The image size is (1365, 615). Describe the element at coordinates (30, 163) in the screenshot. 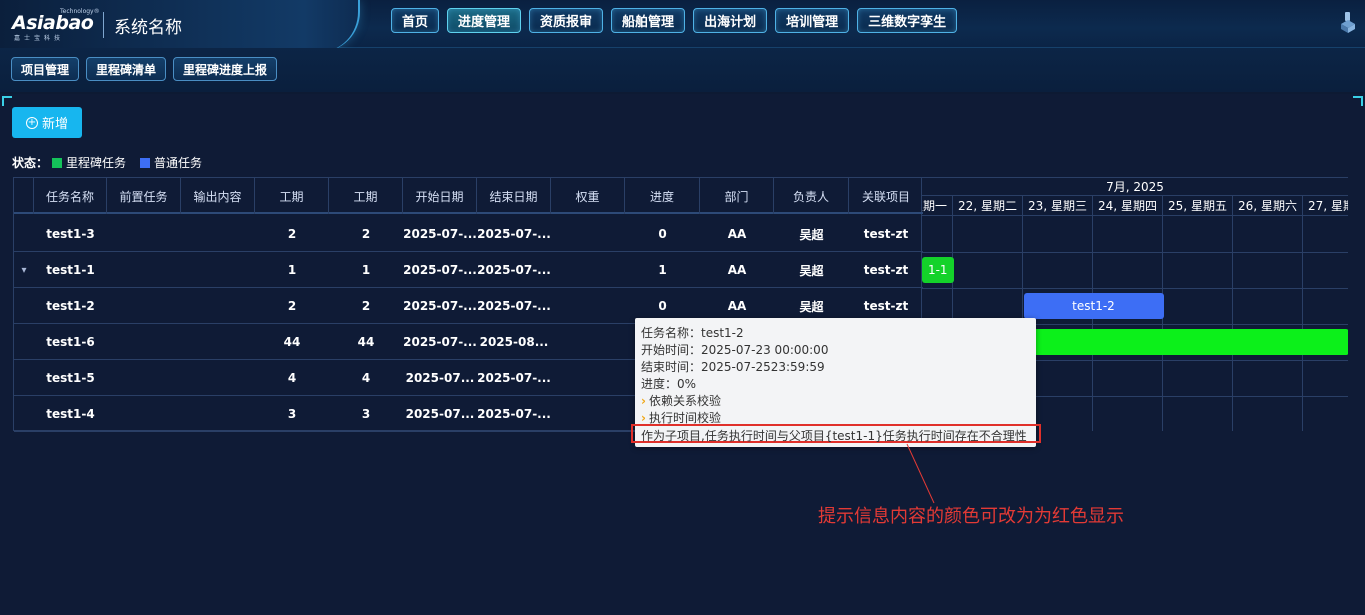

I see `legend-label: 状态：` at that location.